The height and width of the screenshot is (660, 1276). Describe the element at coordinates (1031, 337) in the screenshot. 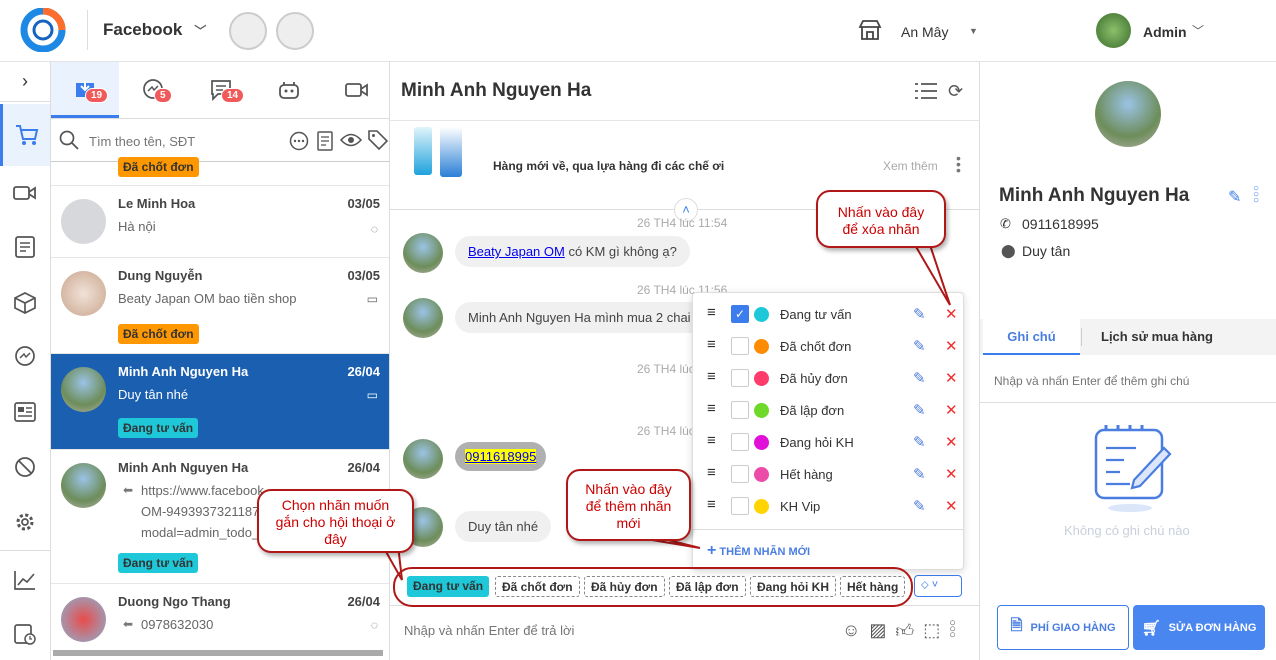

I see `tab-notes: Ghi chú` at that location.